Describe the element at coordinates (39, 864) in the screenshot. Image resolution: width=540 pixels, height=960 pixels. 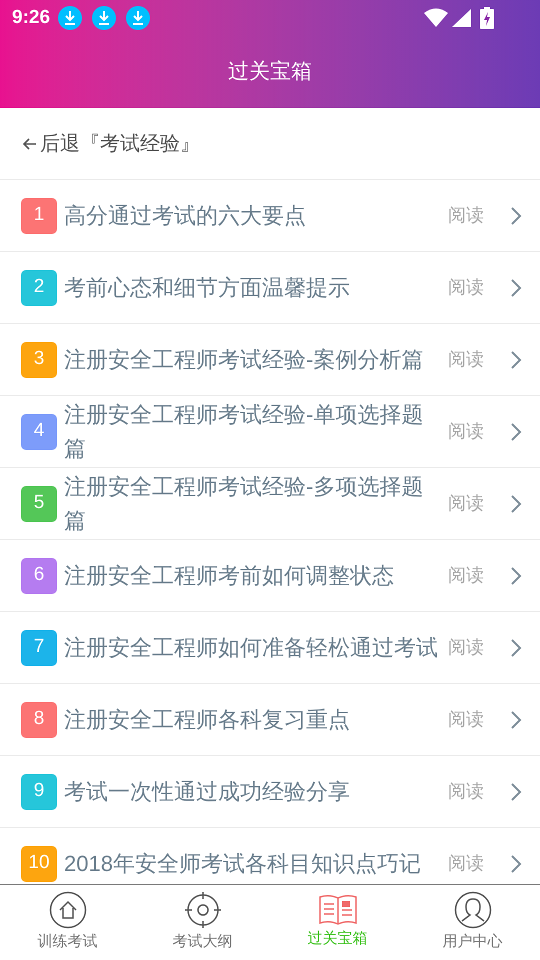
I see `number-badge: 10` at that location.